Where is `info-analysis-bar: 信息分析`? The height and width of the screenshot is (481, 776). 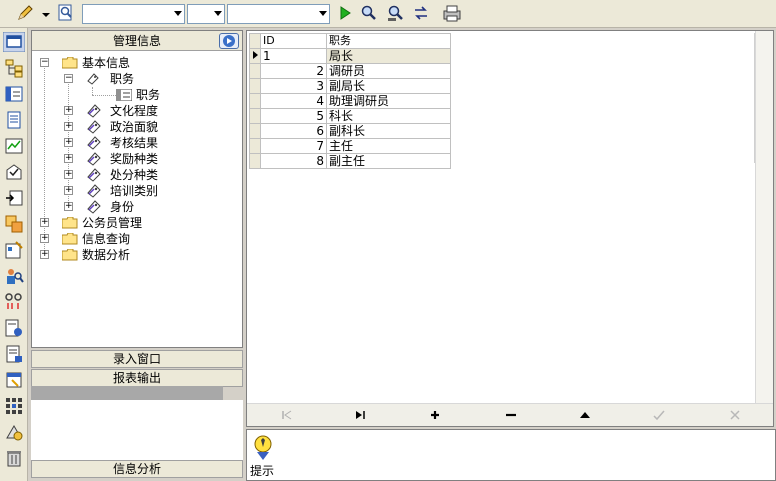
info-analysis-bar: 信息分析 is located at coordinates (137, 469).